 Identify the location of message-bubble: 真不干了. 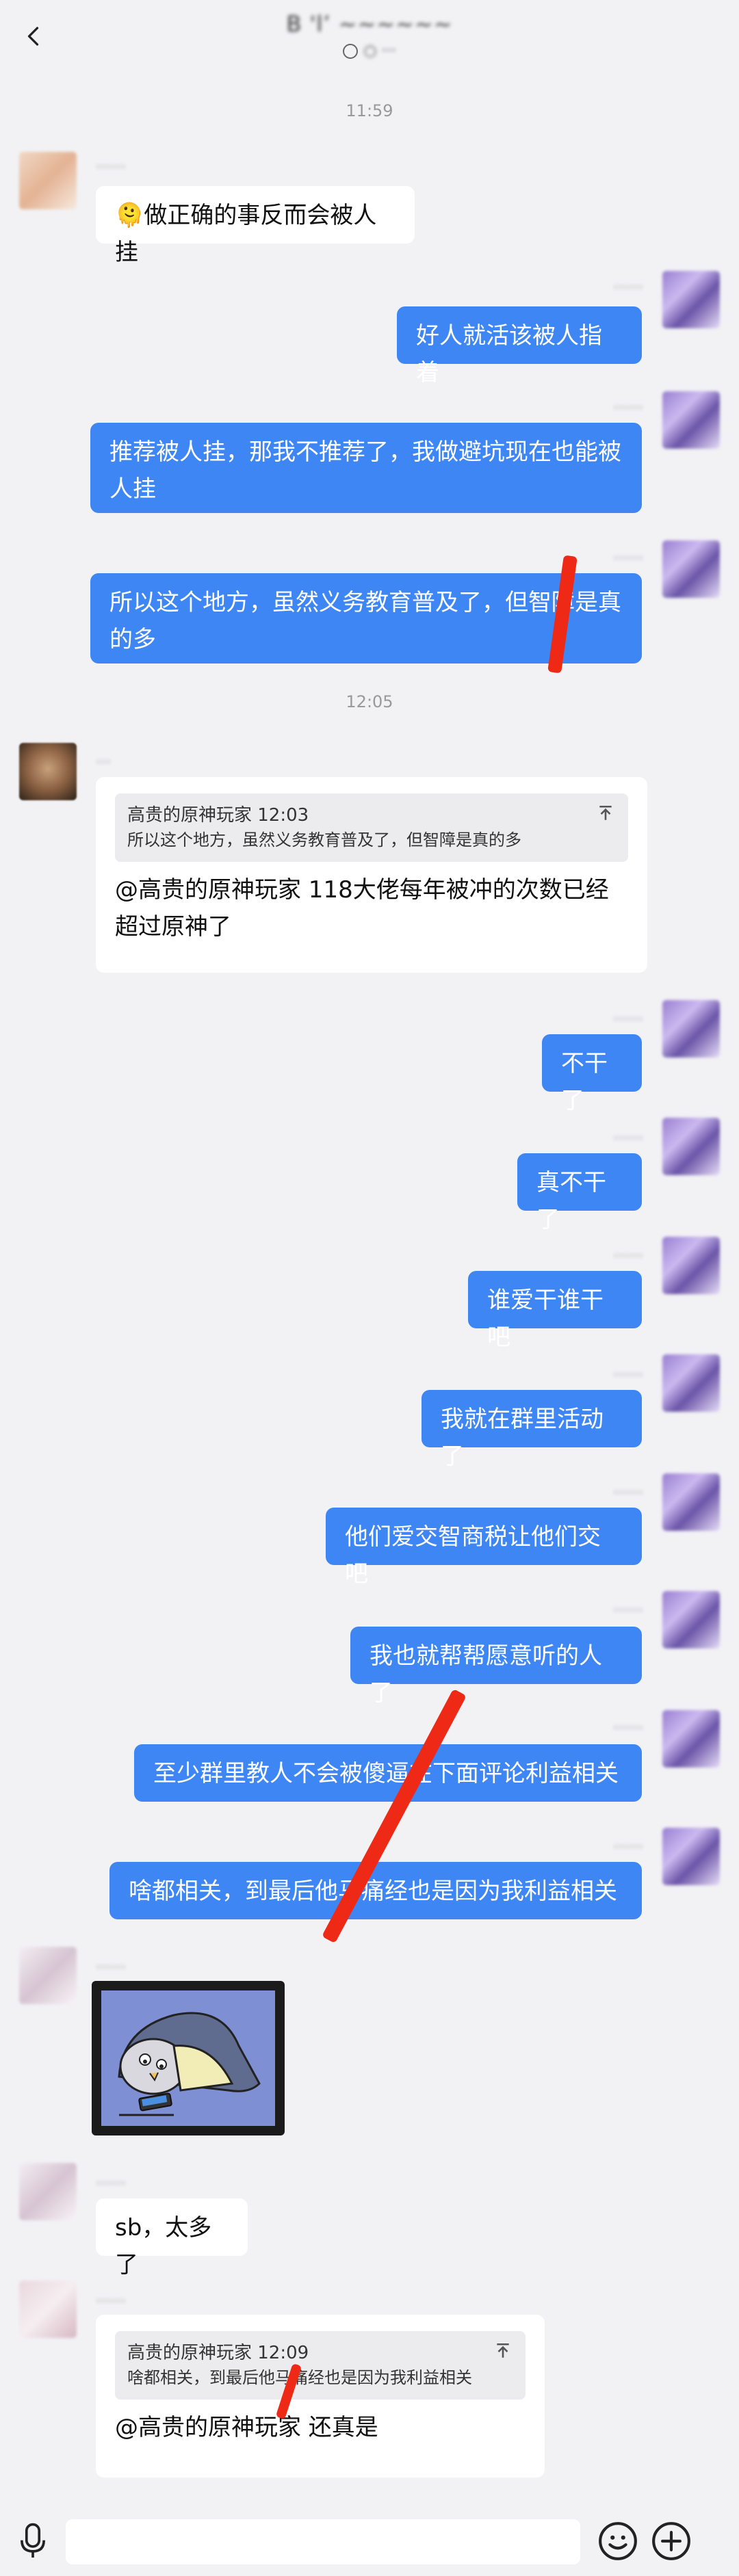
(579, 1193).